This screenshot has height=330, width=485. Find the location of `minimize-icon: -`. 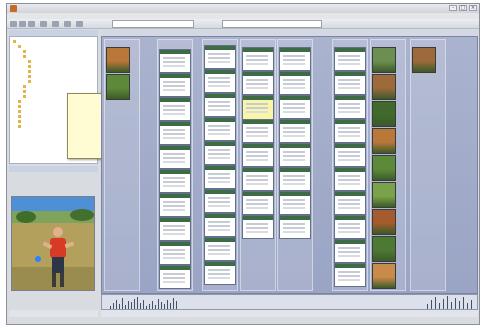

minimize-icon: - is located at coordinates (453, 8).